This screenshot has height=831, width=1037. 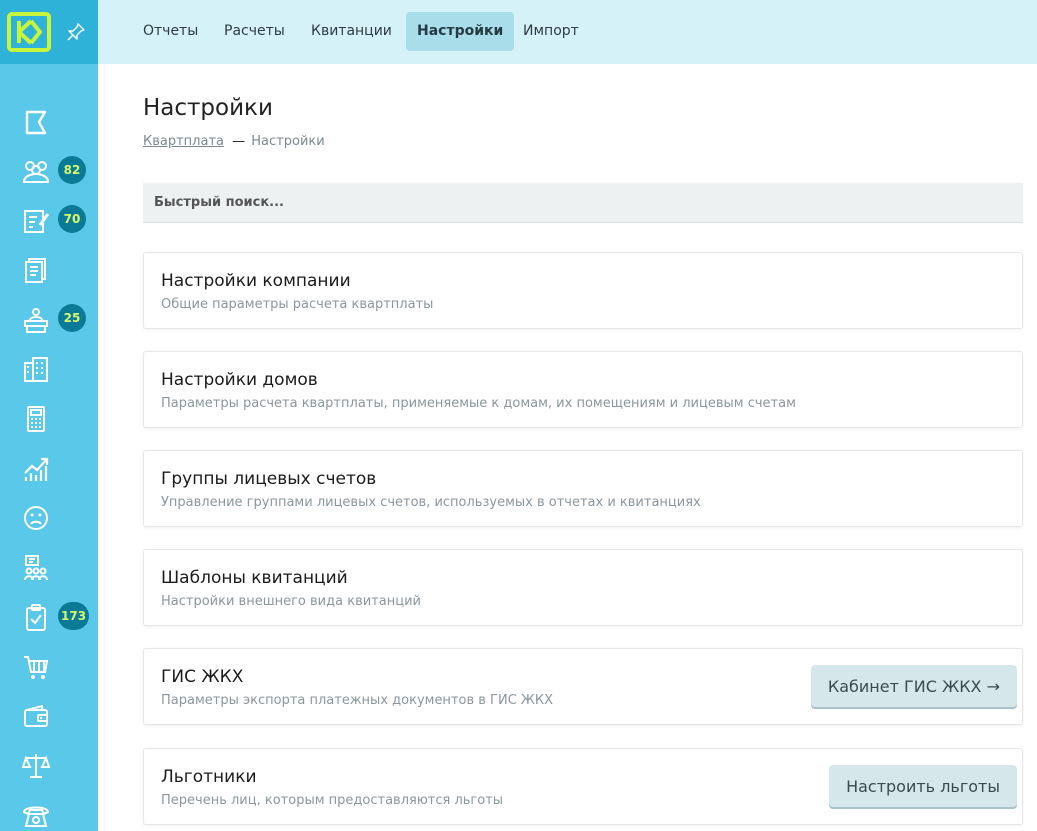 I want to click on cart-icon, so click(x=36, y=667).